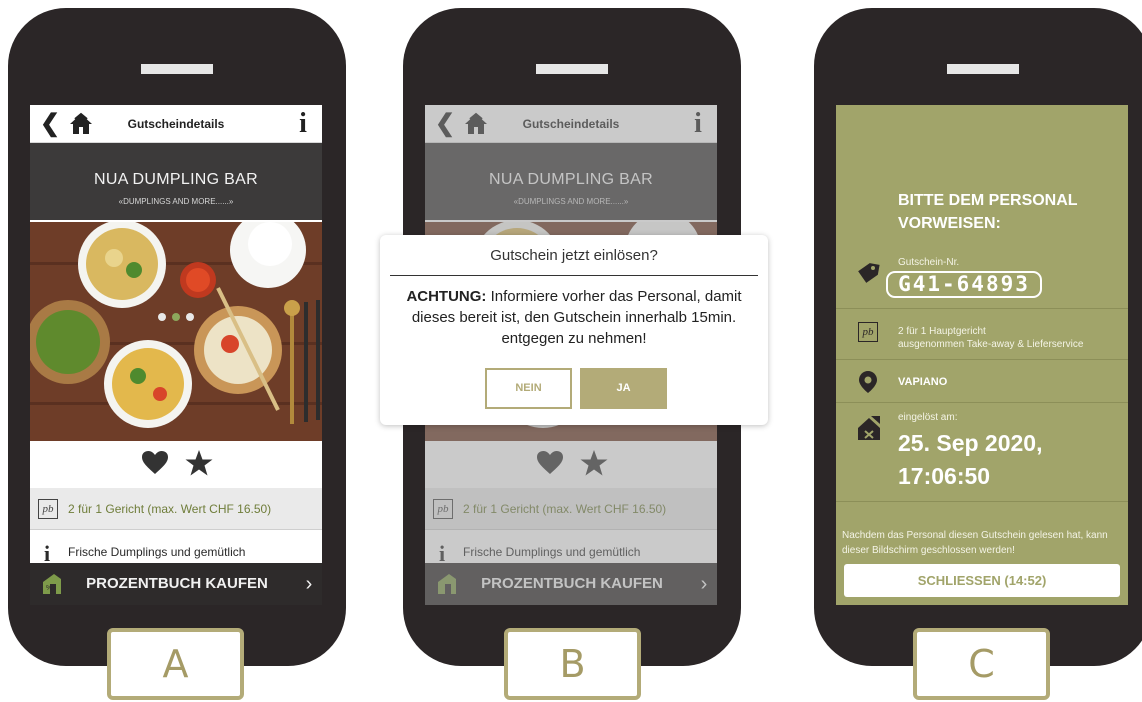 The width and height of the screenshot is (1142, 702). Describe the element at coordinates (170, 509) in the screenshot. I see `offer-text: 2 für 1 Gericht (max. Wert CHF 16.50)` at that location.